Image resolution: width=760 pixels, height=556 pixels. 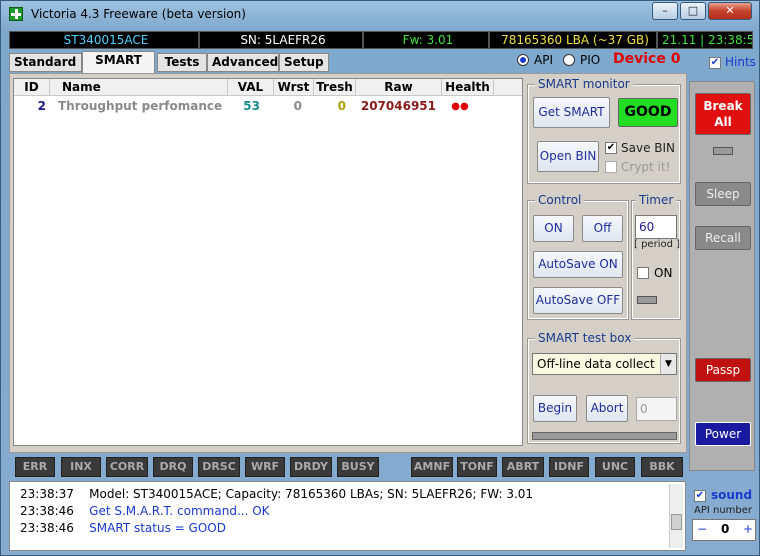 I want to click on cell-id: 2, so click(x=41, y=106).